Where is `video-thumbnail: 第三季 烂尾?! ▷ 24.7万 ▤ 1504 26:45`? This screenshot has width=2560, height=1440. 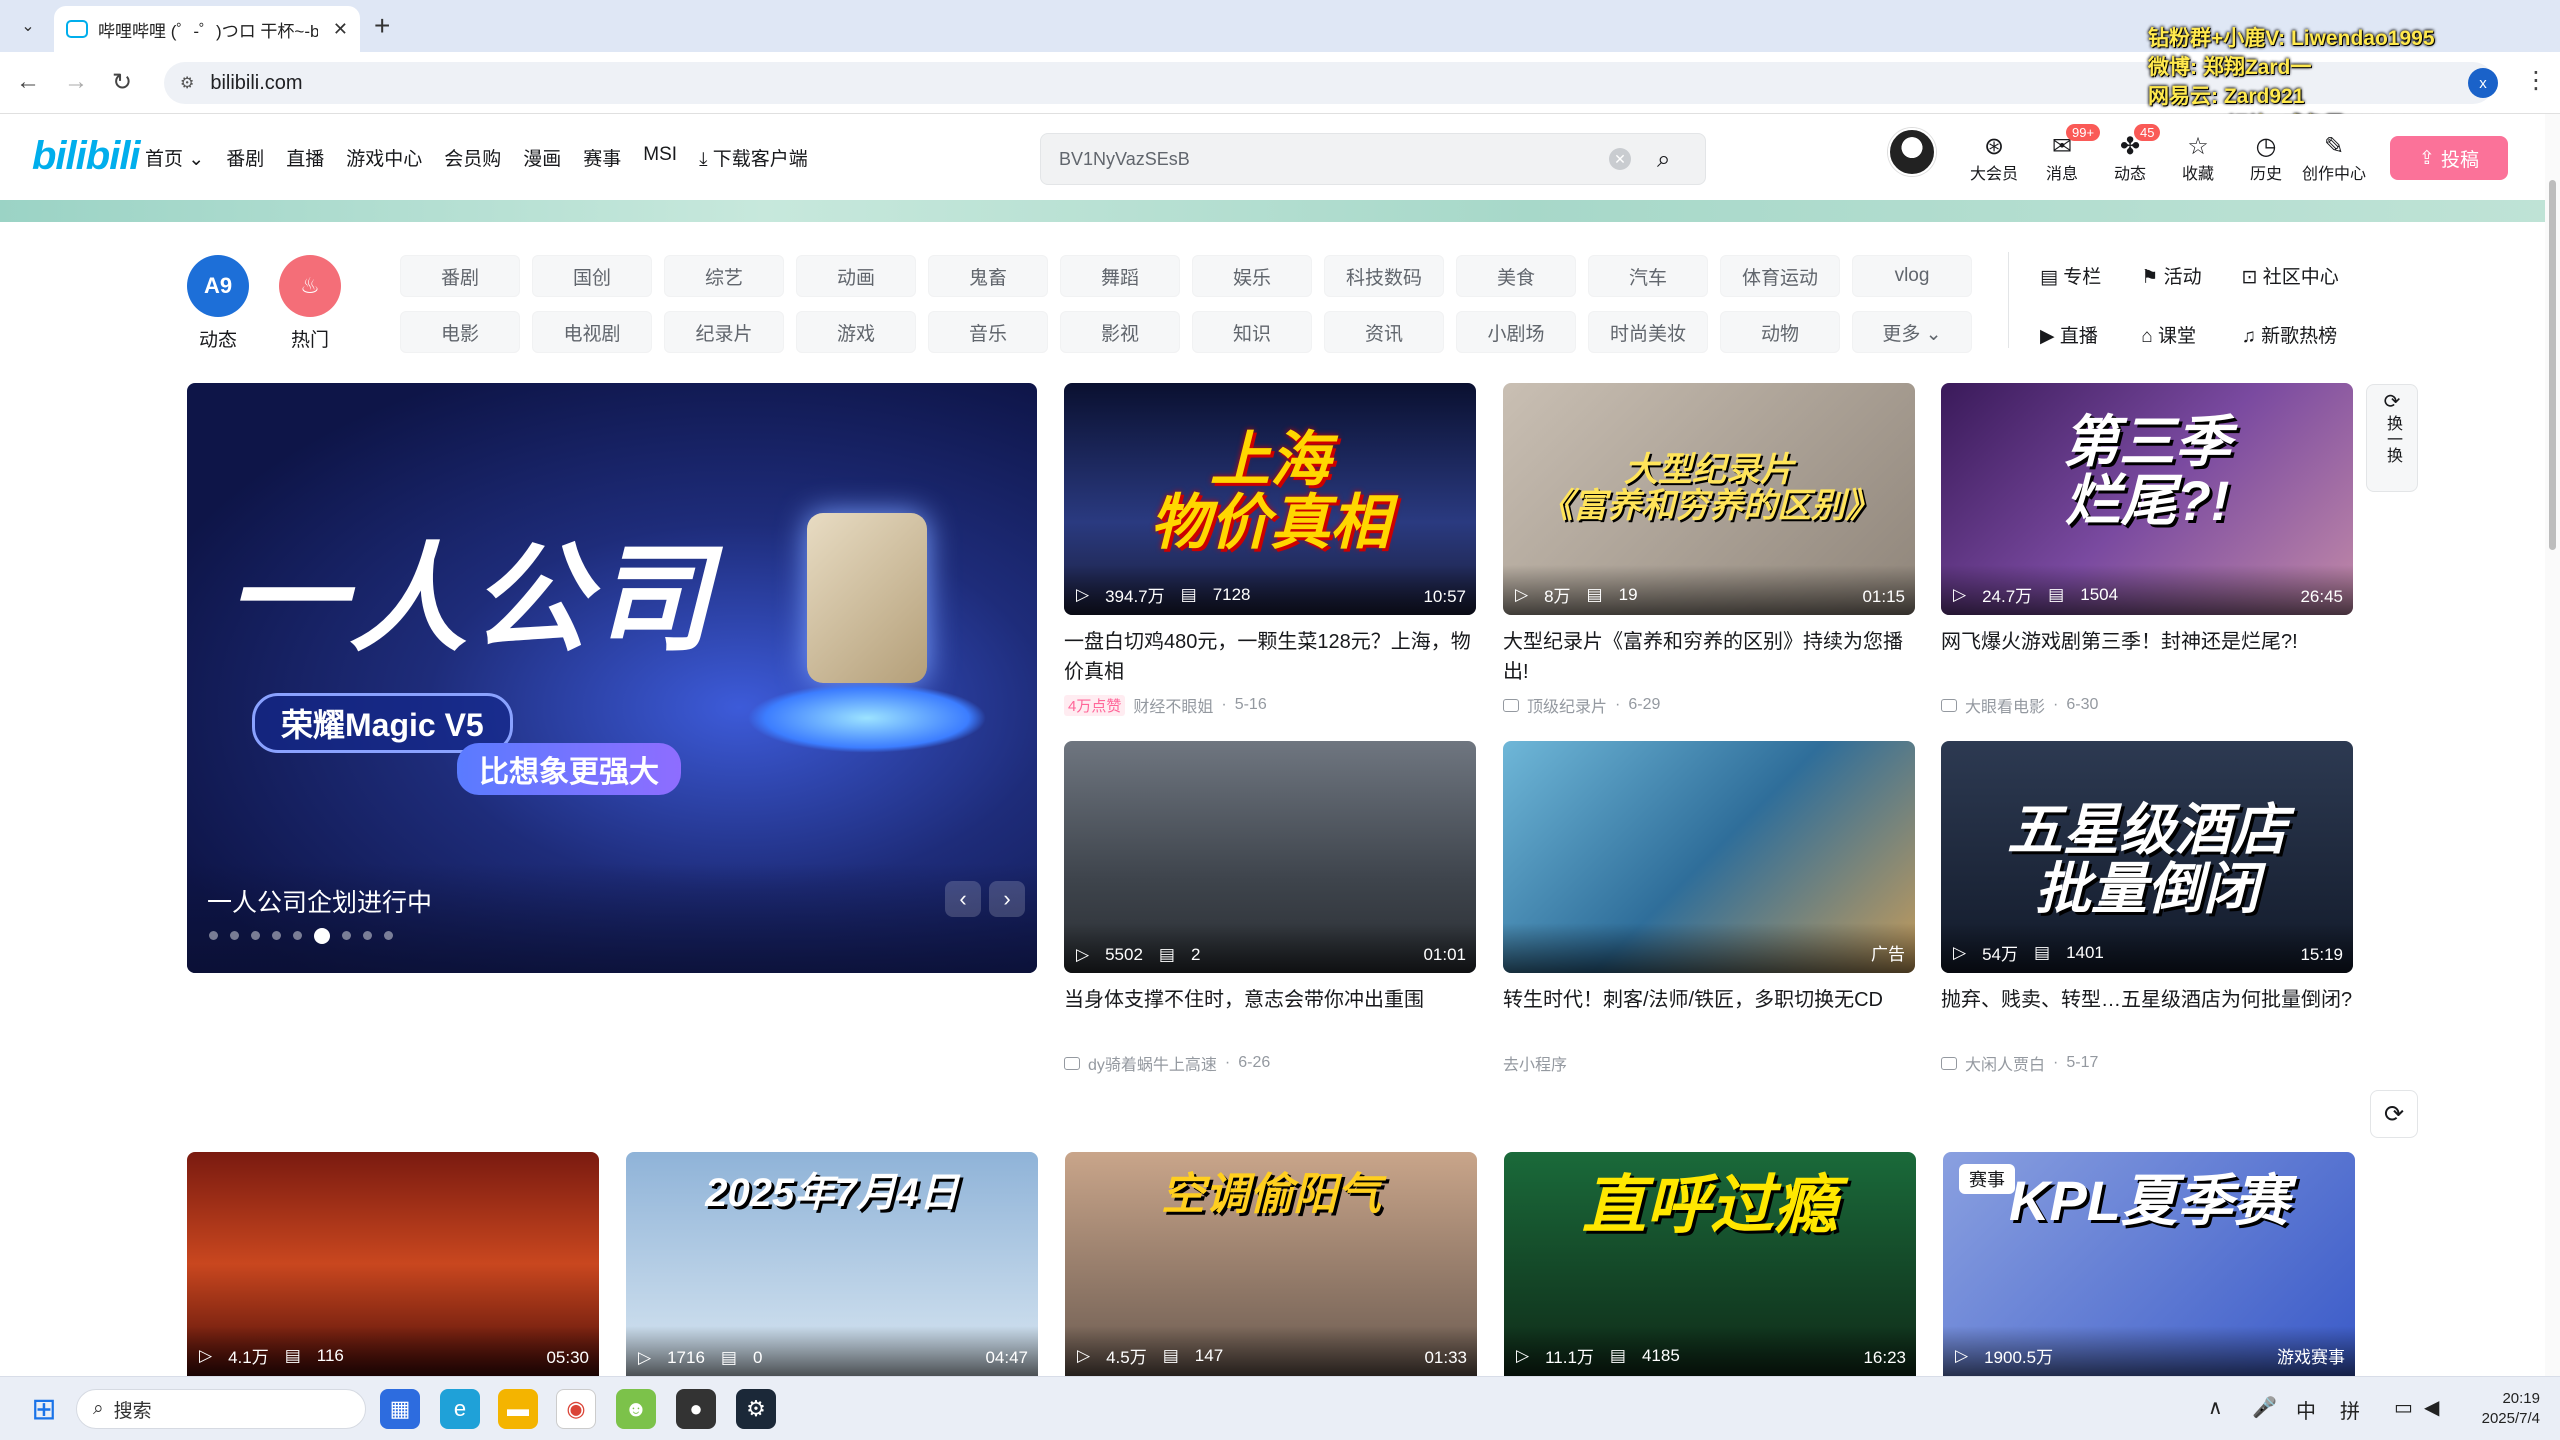 video-thumbnail: 第三季 烂尾?! ▷ 24.7万 ▤ 1504 26:45 is located at coordinates (2147, 499).